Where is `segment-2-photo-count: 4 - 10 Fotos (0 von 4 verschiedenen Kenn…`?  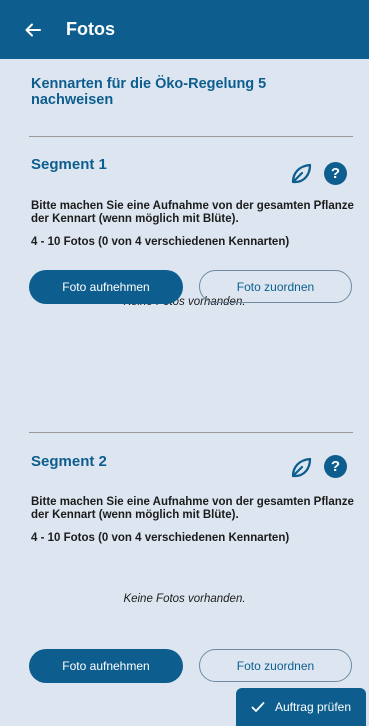 segment-2-photo-count: 4 - 10 Fotos (0 von 4 verschiedenen Kenn… is located at coordinates (160, 538).